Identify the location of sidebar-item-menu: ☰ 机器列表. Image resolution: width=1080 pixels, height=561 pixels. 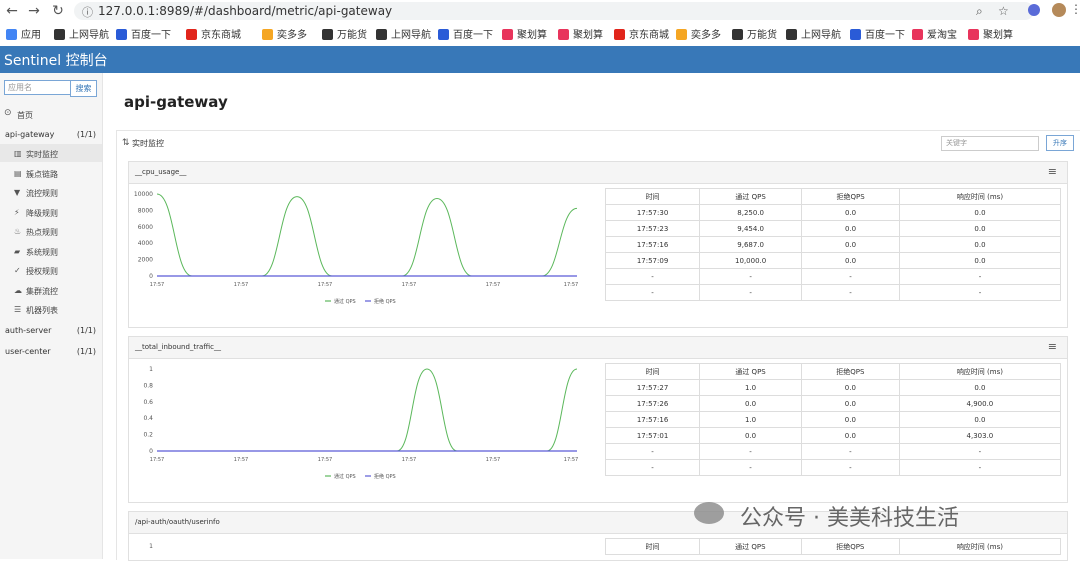
(51, 309).